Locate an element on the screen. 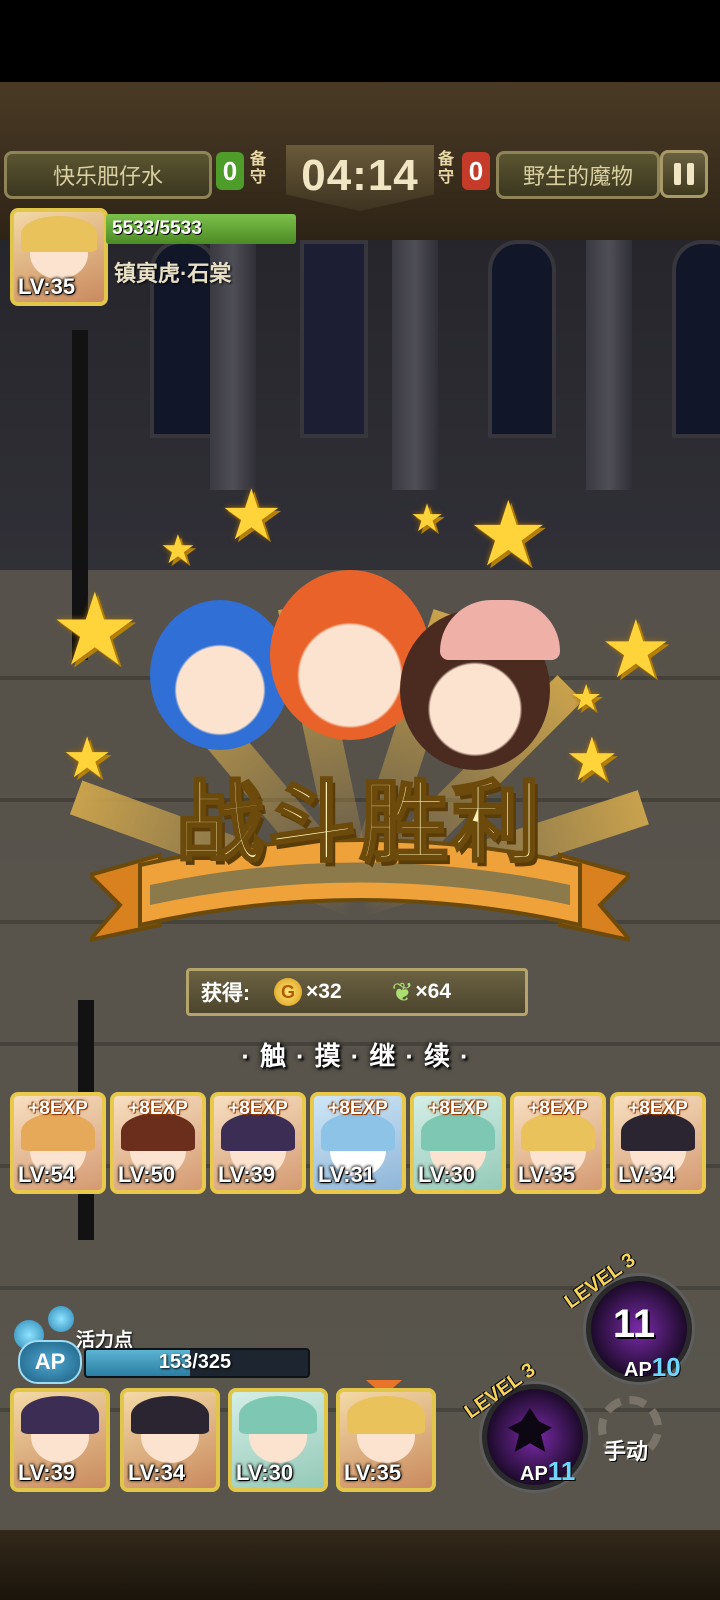 This screenshot has height=1600, width=720. exp-card: +8EXP LV:30 is located at coordinates (458, 1143).